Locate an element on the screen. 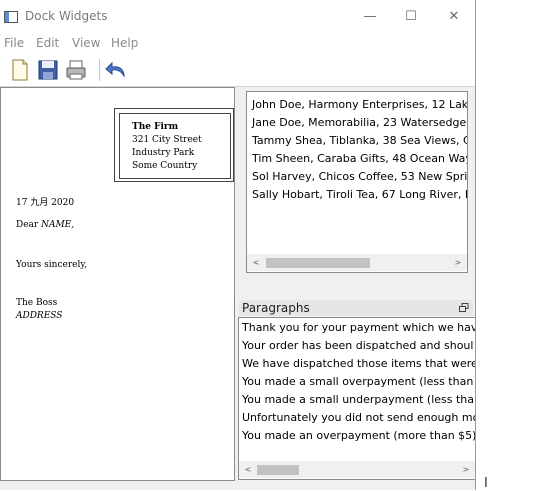 Image resolution: width=540 pixels, height=491 pixels. letter-date: 17 九月 2020 is located at coordinates (45, 203).